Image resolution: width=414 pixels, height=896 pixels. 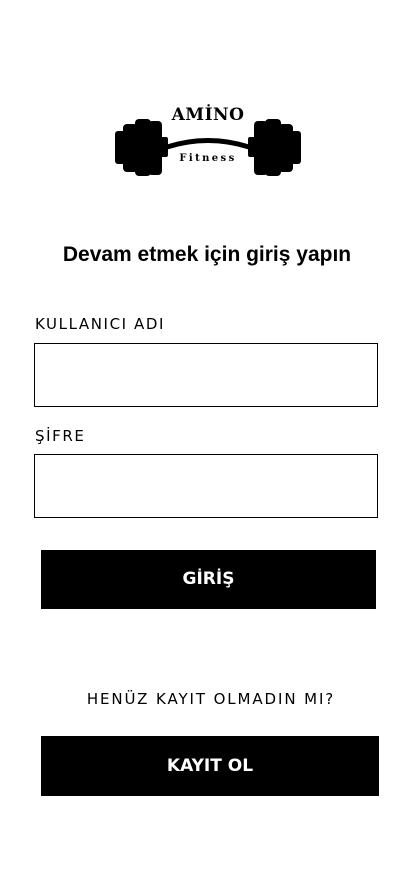 I want to click on password-input, so click(x=206, y=486).